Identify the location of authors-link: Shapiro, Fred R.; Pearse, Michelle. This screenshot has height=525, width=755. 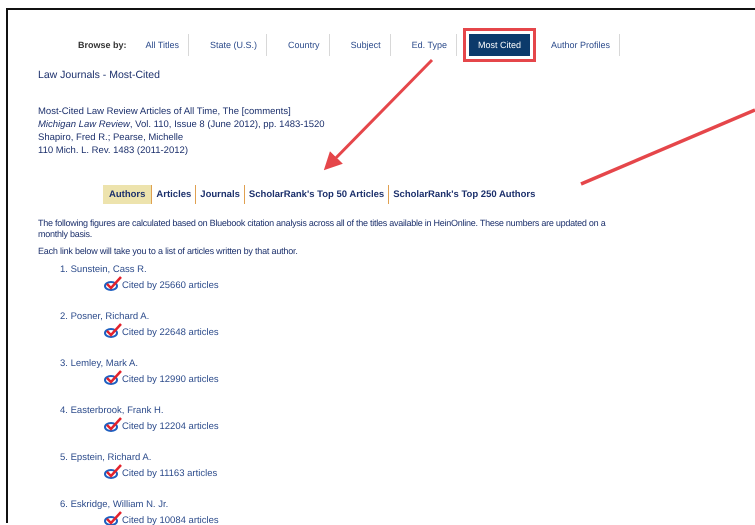
(111, 137).